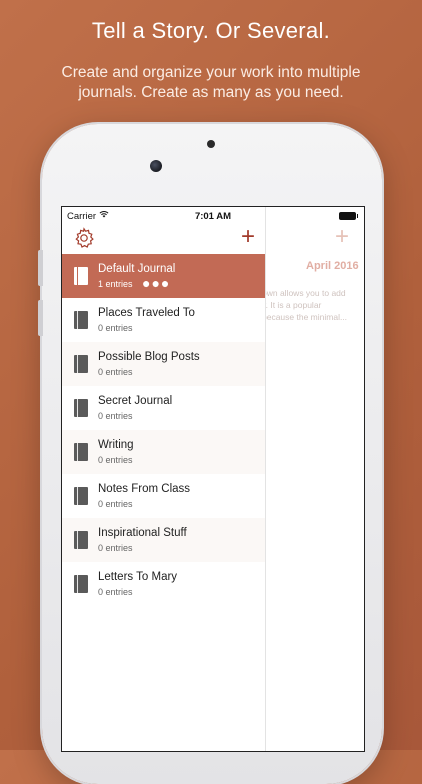 The image size is (422, 784). Describe the element at coordinates (163, 452) in the screenshot. I see `journal-row-writing: Writing 0 entries` at that location.